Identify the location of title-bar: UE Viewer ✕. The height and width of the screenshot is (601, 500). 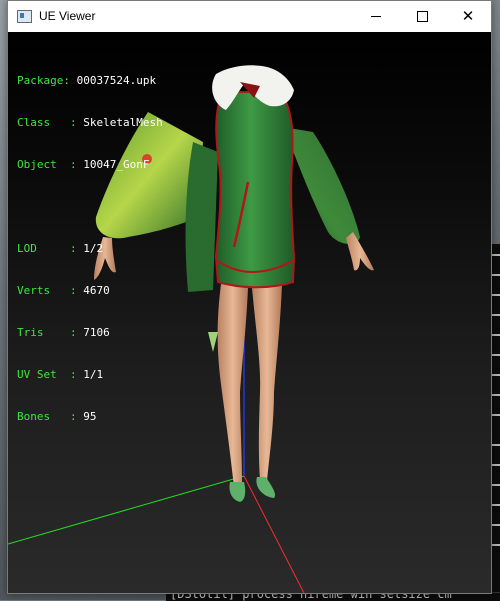
(249, 16).